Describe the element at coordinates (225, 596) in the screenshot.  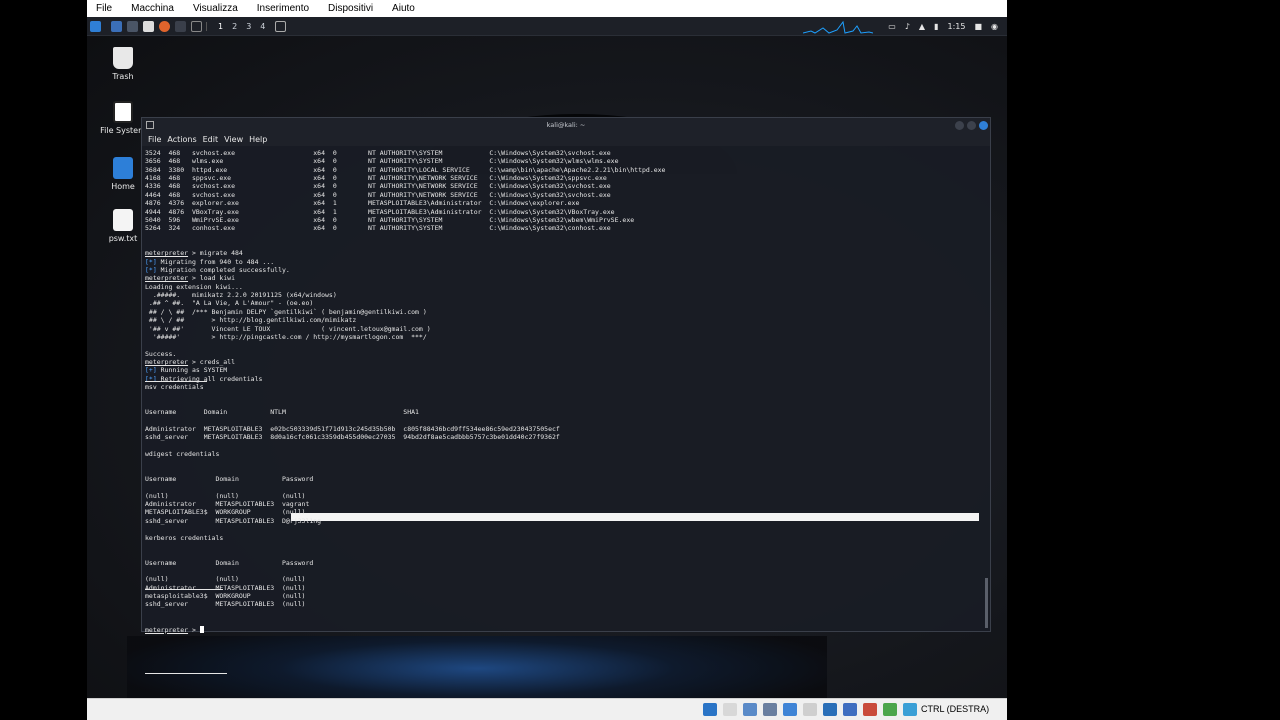
I see `line-text: metasploitable3$ WORKGROUP (null)` at that location.